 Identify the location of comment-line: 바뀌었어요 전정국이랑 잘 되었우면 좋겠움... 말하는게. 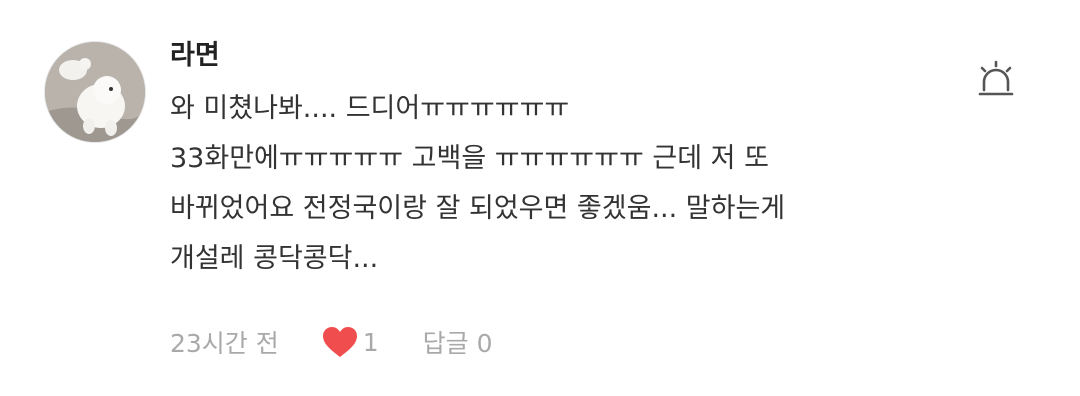
(478, 208).